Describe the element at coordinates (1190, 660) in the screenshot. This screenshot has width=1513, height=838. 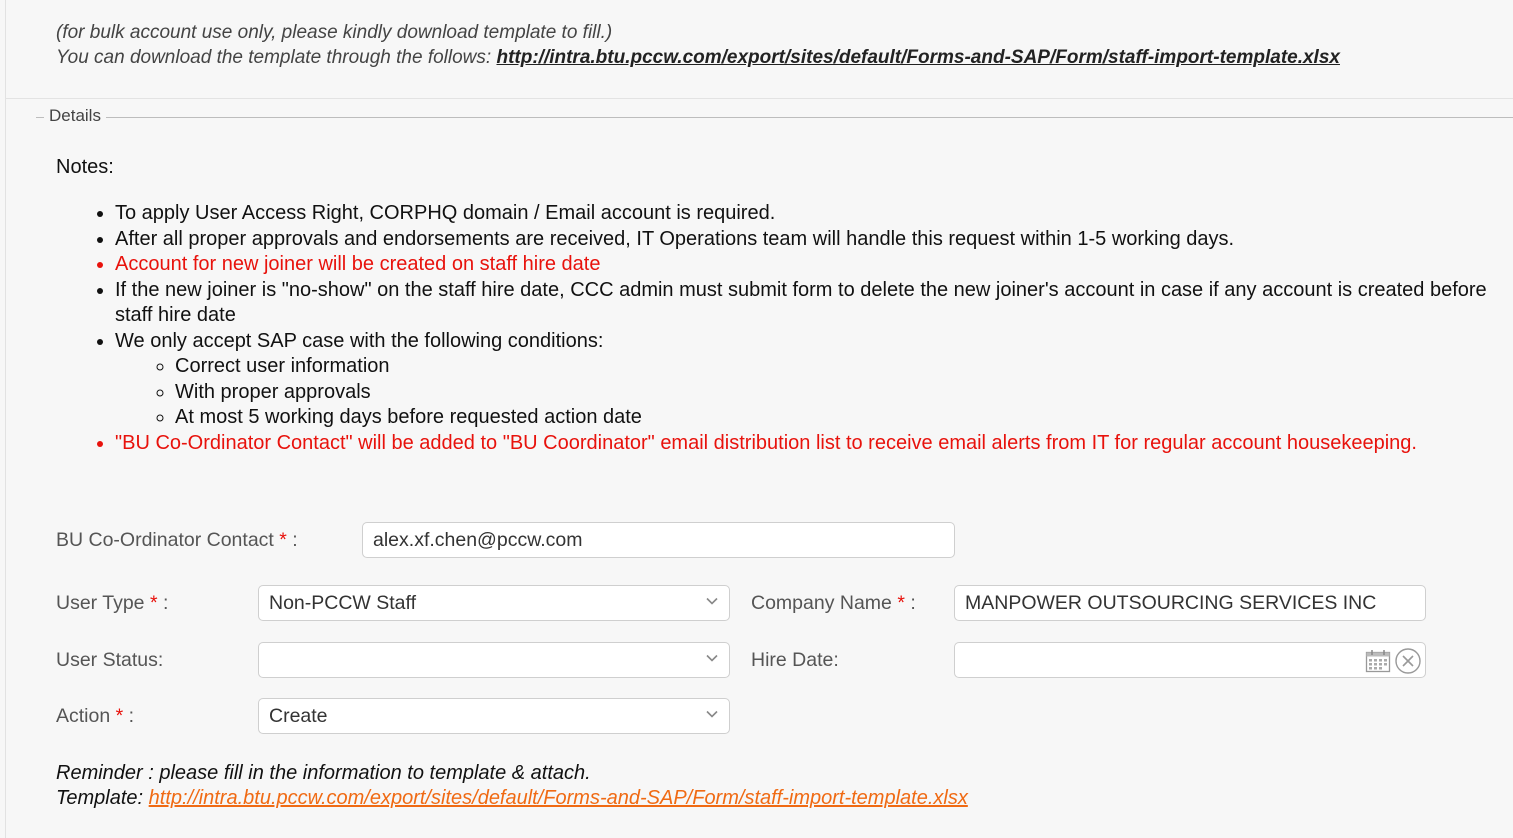
I see `hire-date-input` at that location.